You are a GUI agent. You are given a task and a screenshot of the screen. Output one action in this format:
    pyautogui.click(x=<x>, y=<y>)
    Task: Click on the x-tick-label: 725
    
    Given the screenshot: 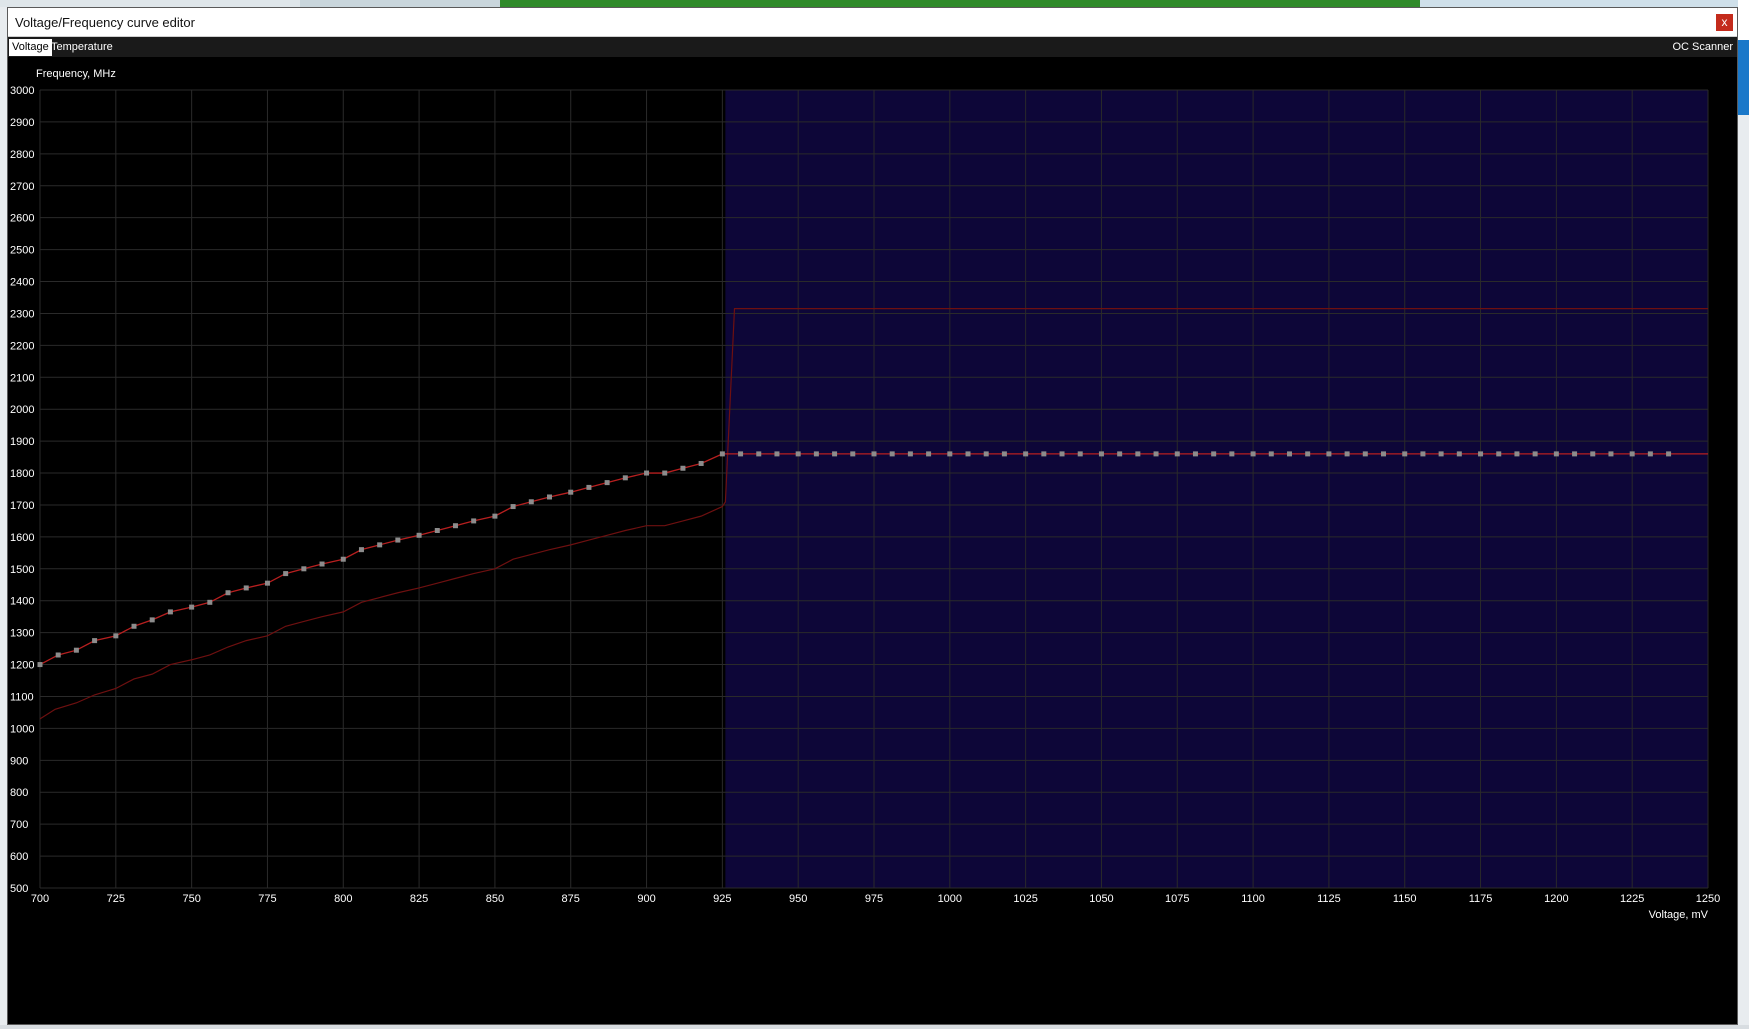 What is the action you would take?
    pyautogui.click(x=116, y=899)
    